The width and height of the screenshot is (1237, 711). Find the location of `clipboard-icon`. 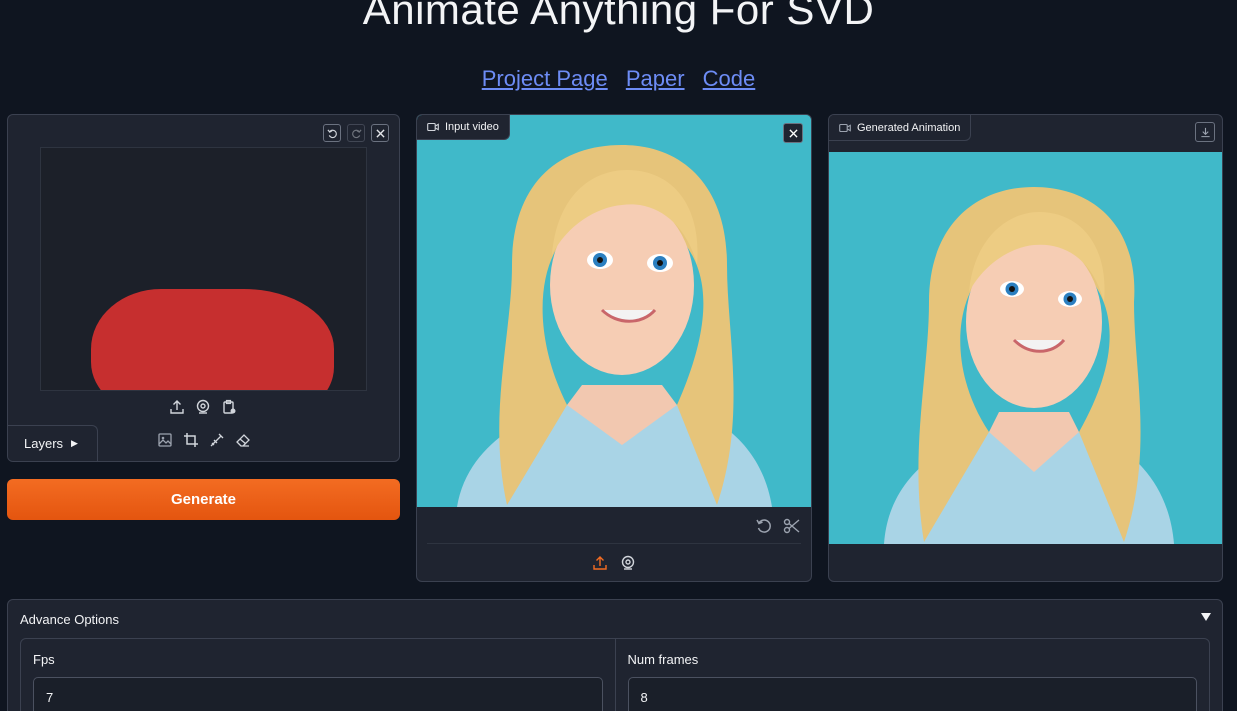

clipboard-icon is located at coordinates (229, 406).